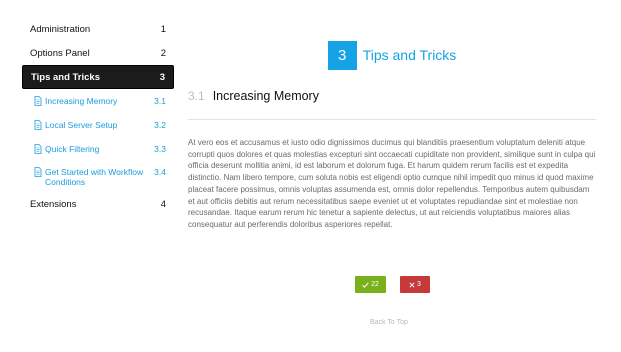  Describe the element at coordinates (409, 55) in the screenshot. I see `chapter-title: Tips and Tricks` at that location.